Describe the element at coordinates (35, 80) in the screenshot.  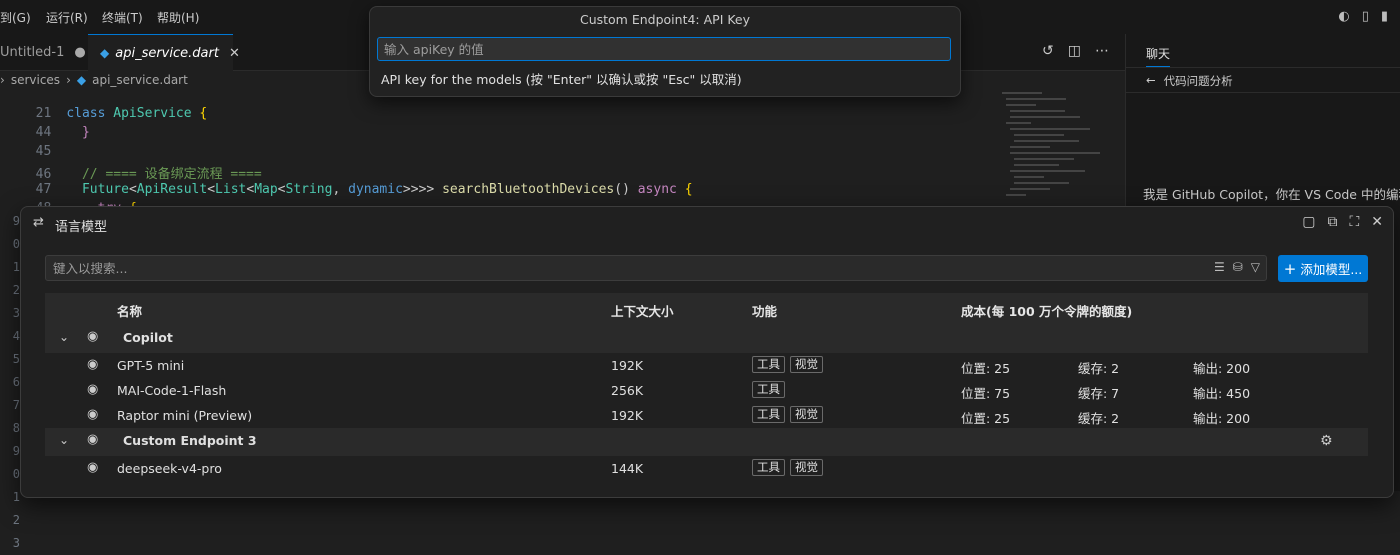
I see `breadcrumb-folder: services` at that location.